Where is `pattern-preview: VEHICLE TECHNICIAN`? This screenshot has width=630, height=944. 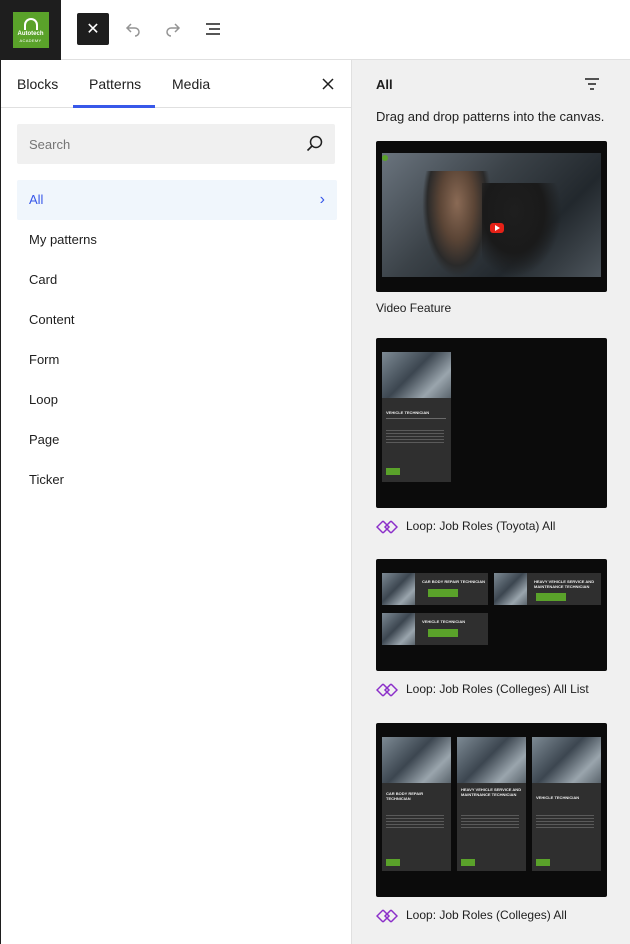 pattern-preview: VEHICLE TECHNICIAN is located at coordinates (491, 423).